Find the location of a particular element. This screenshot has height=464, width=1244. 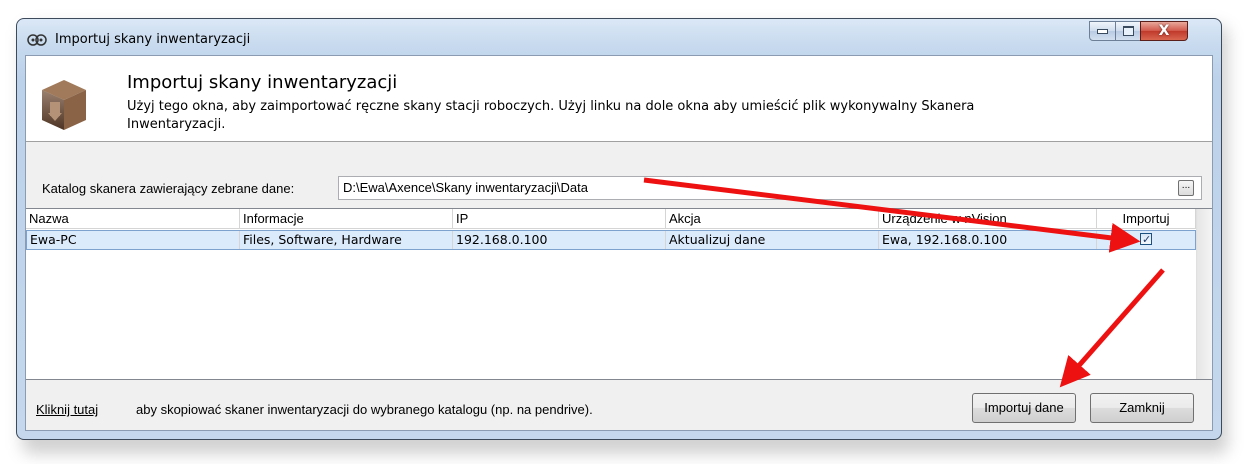

import-checkbox: ✓ is located at coordinates (1146, 239).